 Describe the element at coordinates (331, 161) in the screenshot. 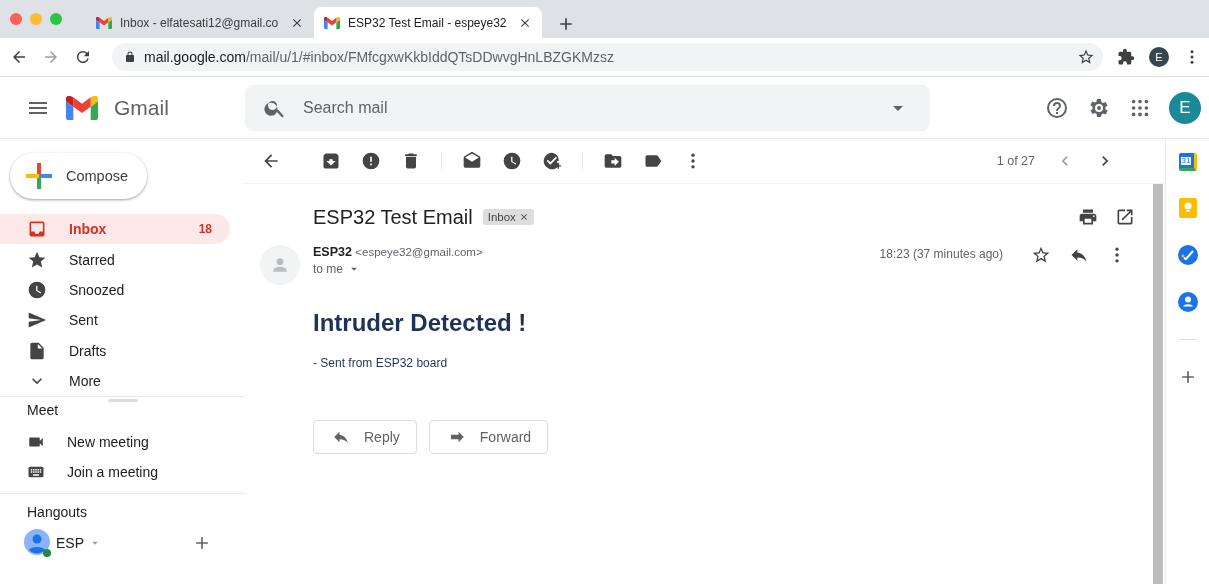

I see `archive-icon` at that location.